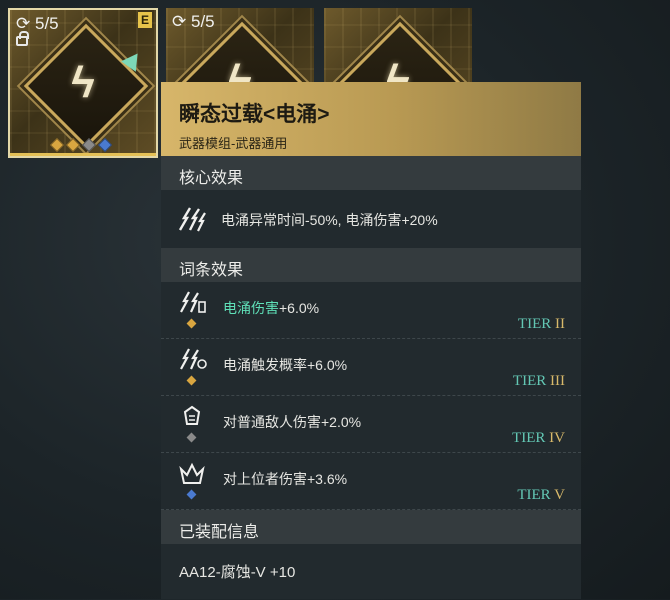  What do you see at coordinates (193, 21) in the screenshot?
I see `refresh-counter: ⟳ 5/5` at bounding box center [193, 21].